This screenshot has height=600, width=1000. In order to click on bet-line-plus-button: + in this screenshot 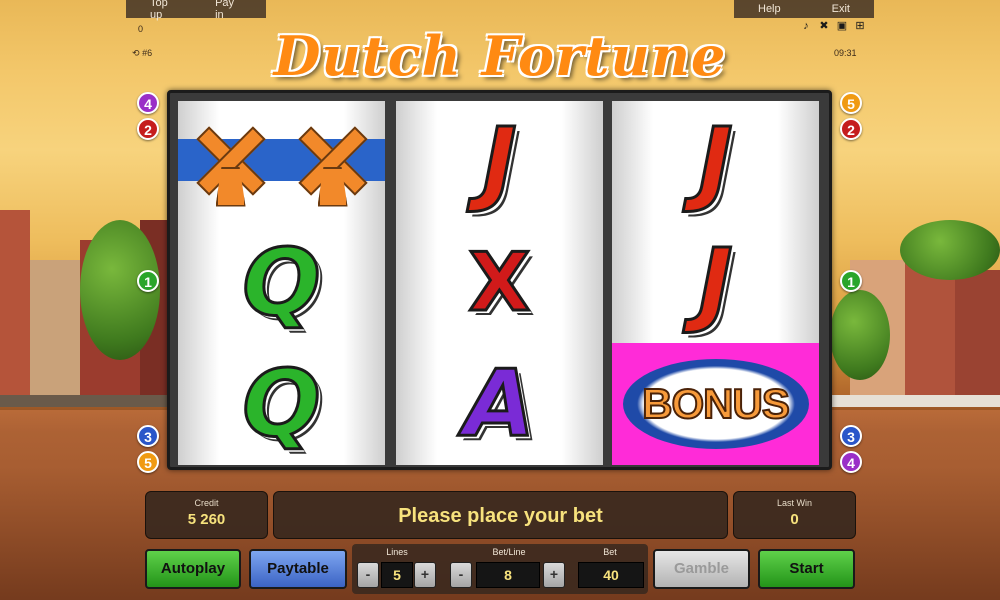, I will do `click(554, 575)`.